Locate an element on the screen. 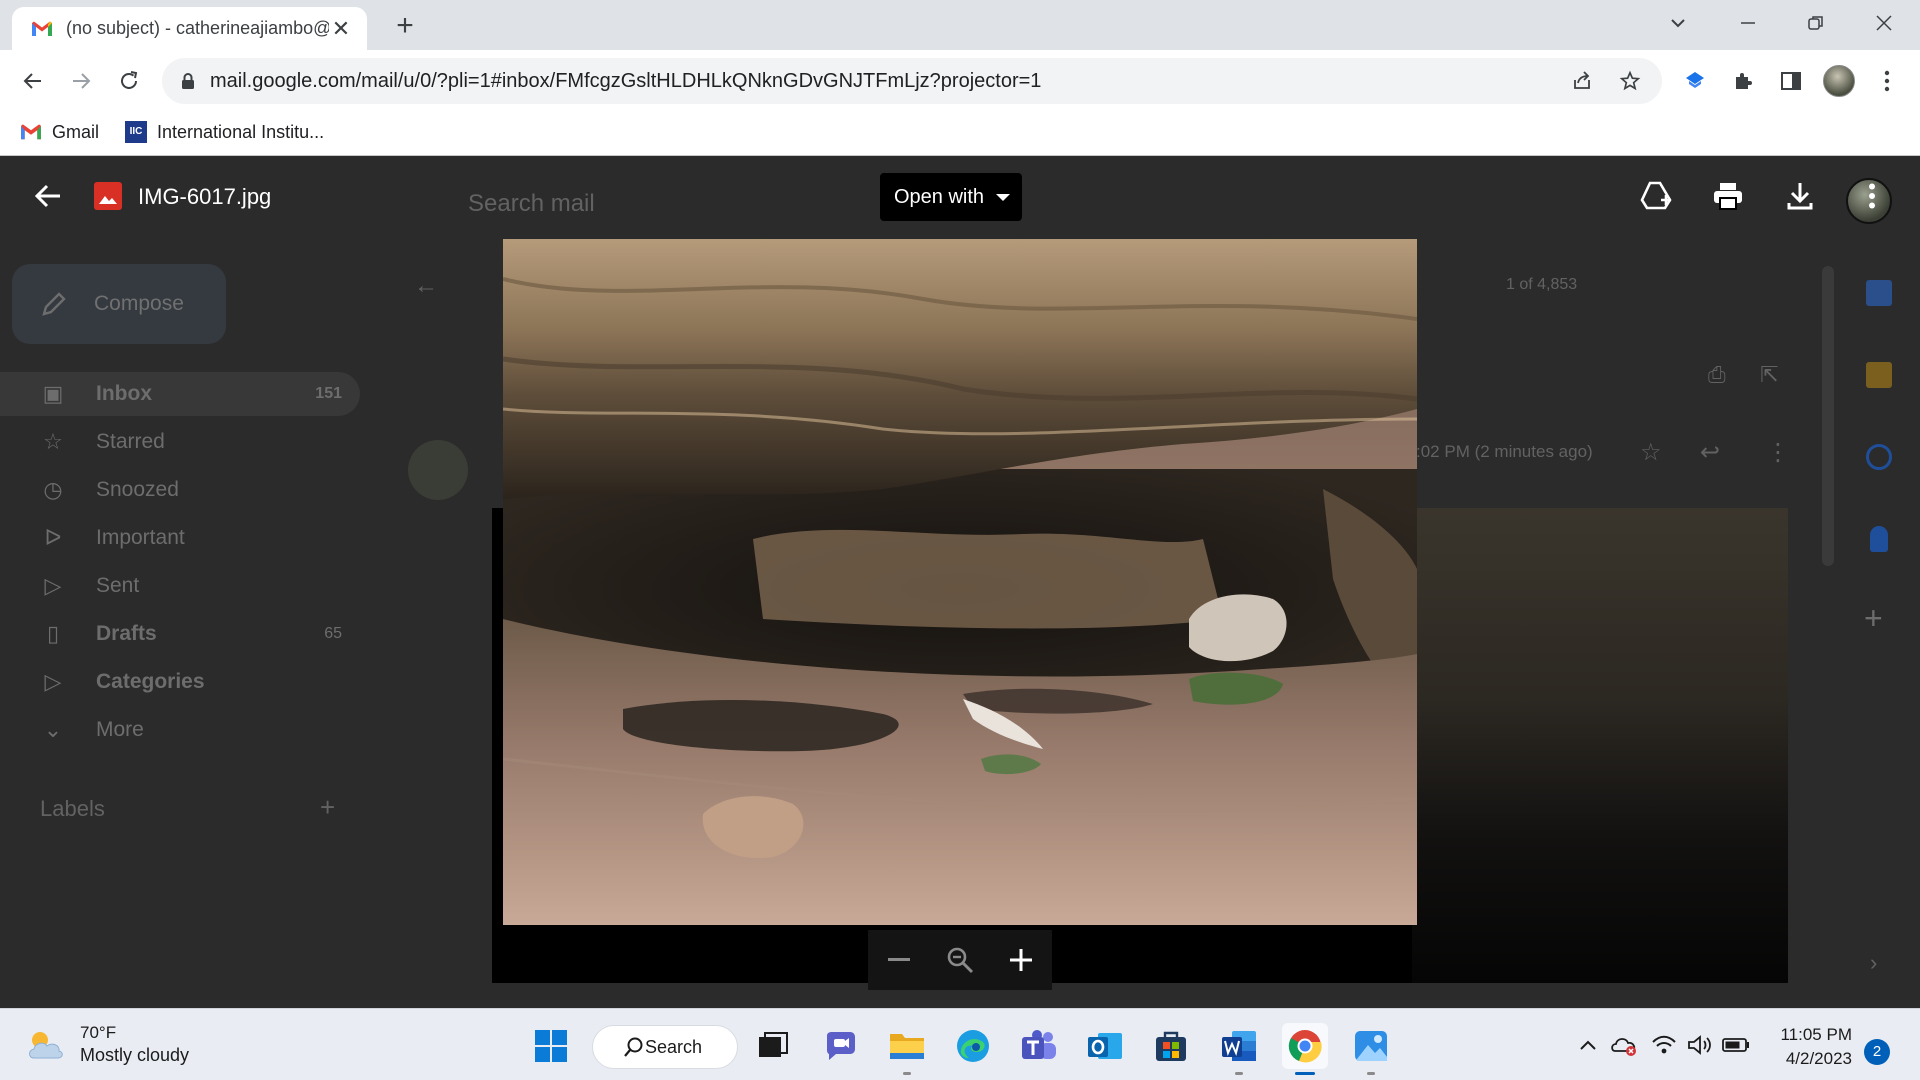 The height and width of the screenshot is (1080, 1920). task-view-button is located at coordinates (773, 1046).